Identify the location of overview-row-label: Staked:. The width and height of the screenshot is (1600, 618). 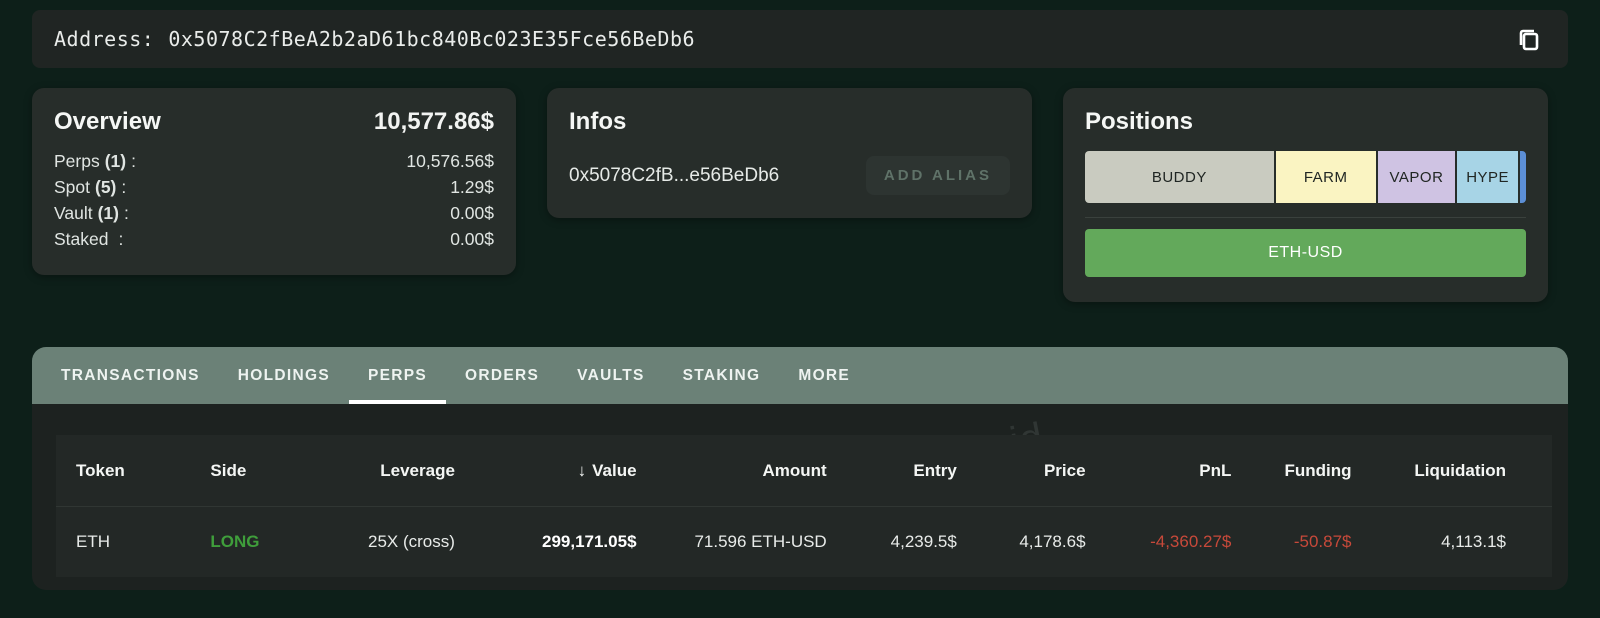
(89, 239).